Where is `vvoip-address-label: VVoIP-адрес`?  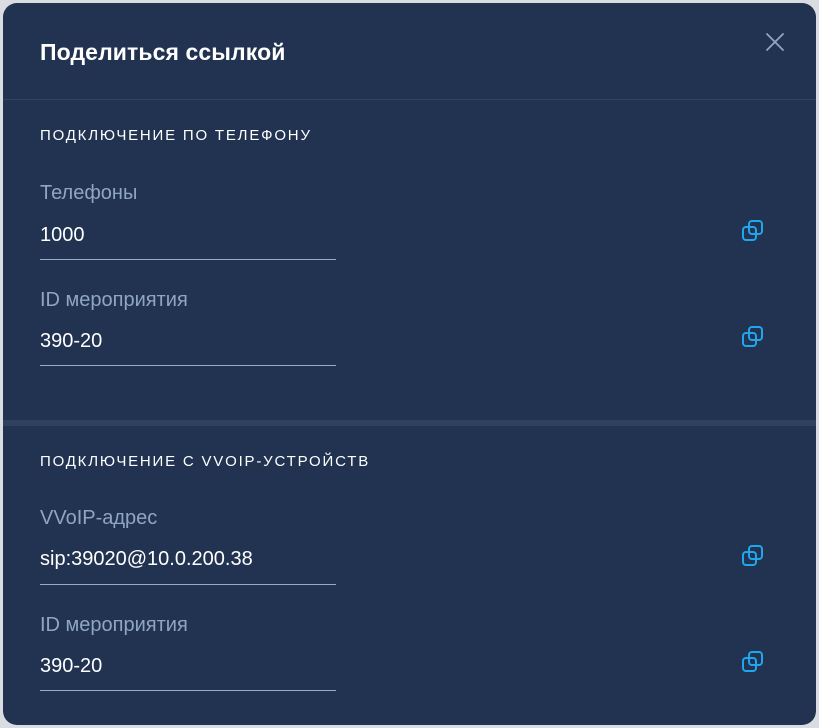 vvoip-address-label: VVoIP-адрес is located at coordinates (99, 518).